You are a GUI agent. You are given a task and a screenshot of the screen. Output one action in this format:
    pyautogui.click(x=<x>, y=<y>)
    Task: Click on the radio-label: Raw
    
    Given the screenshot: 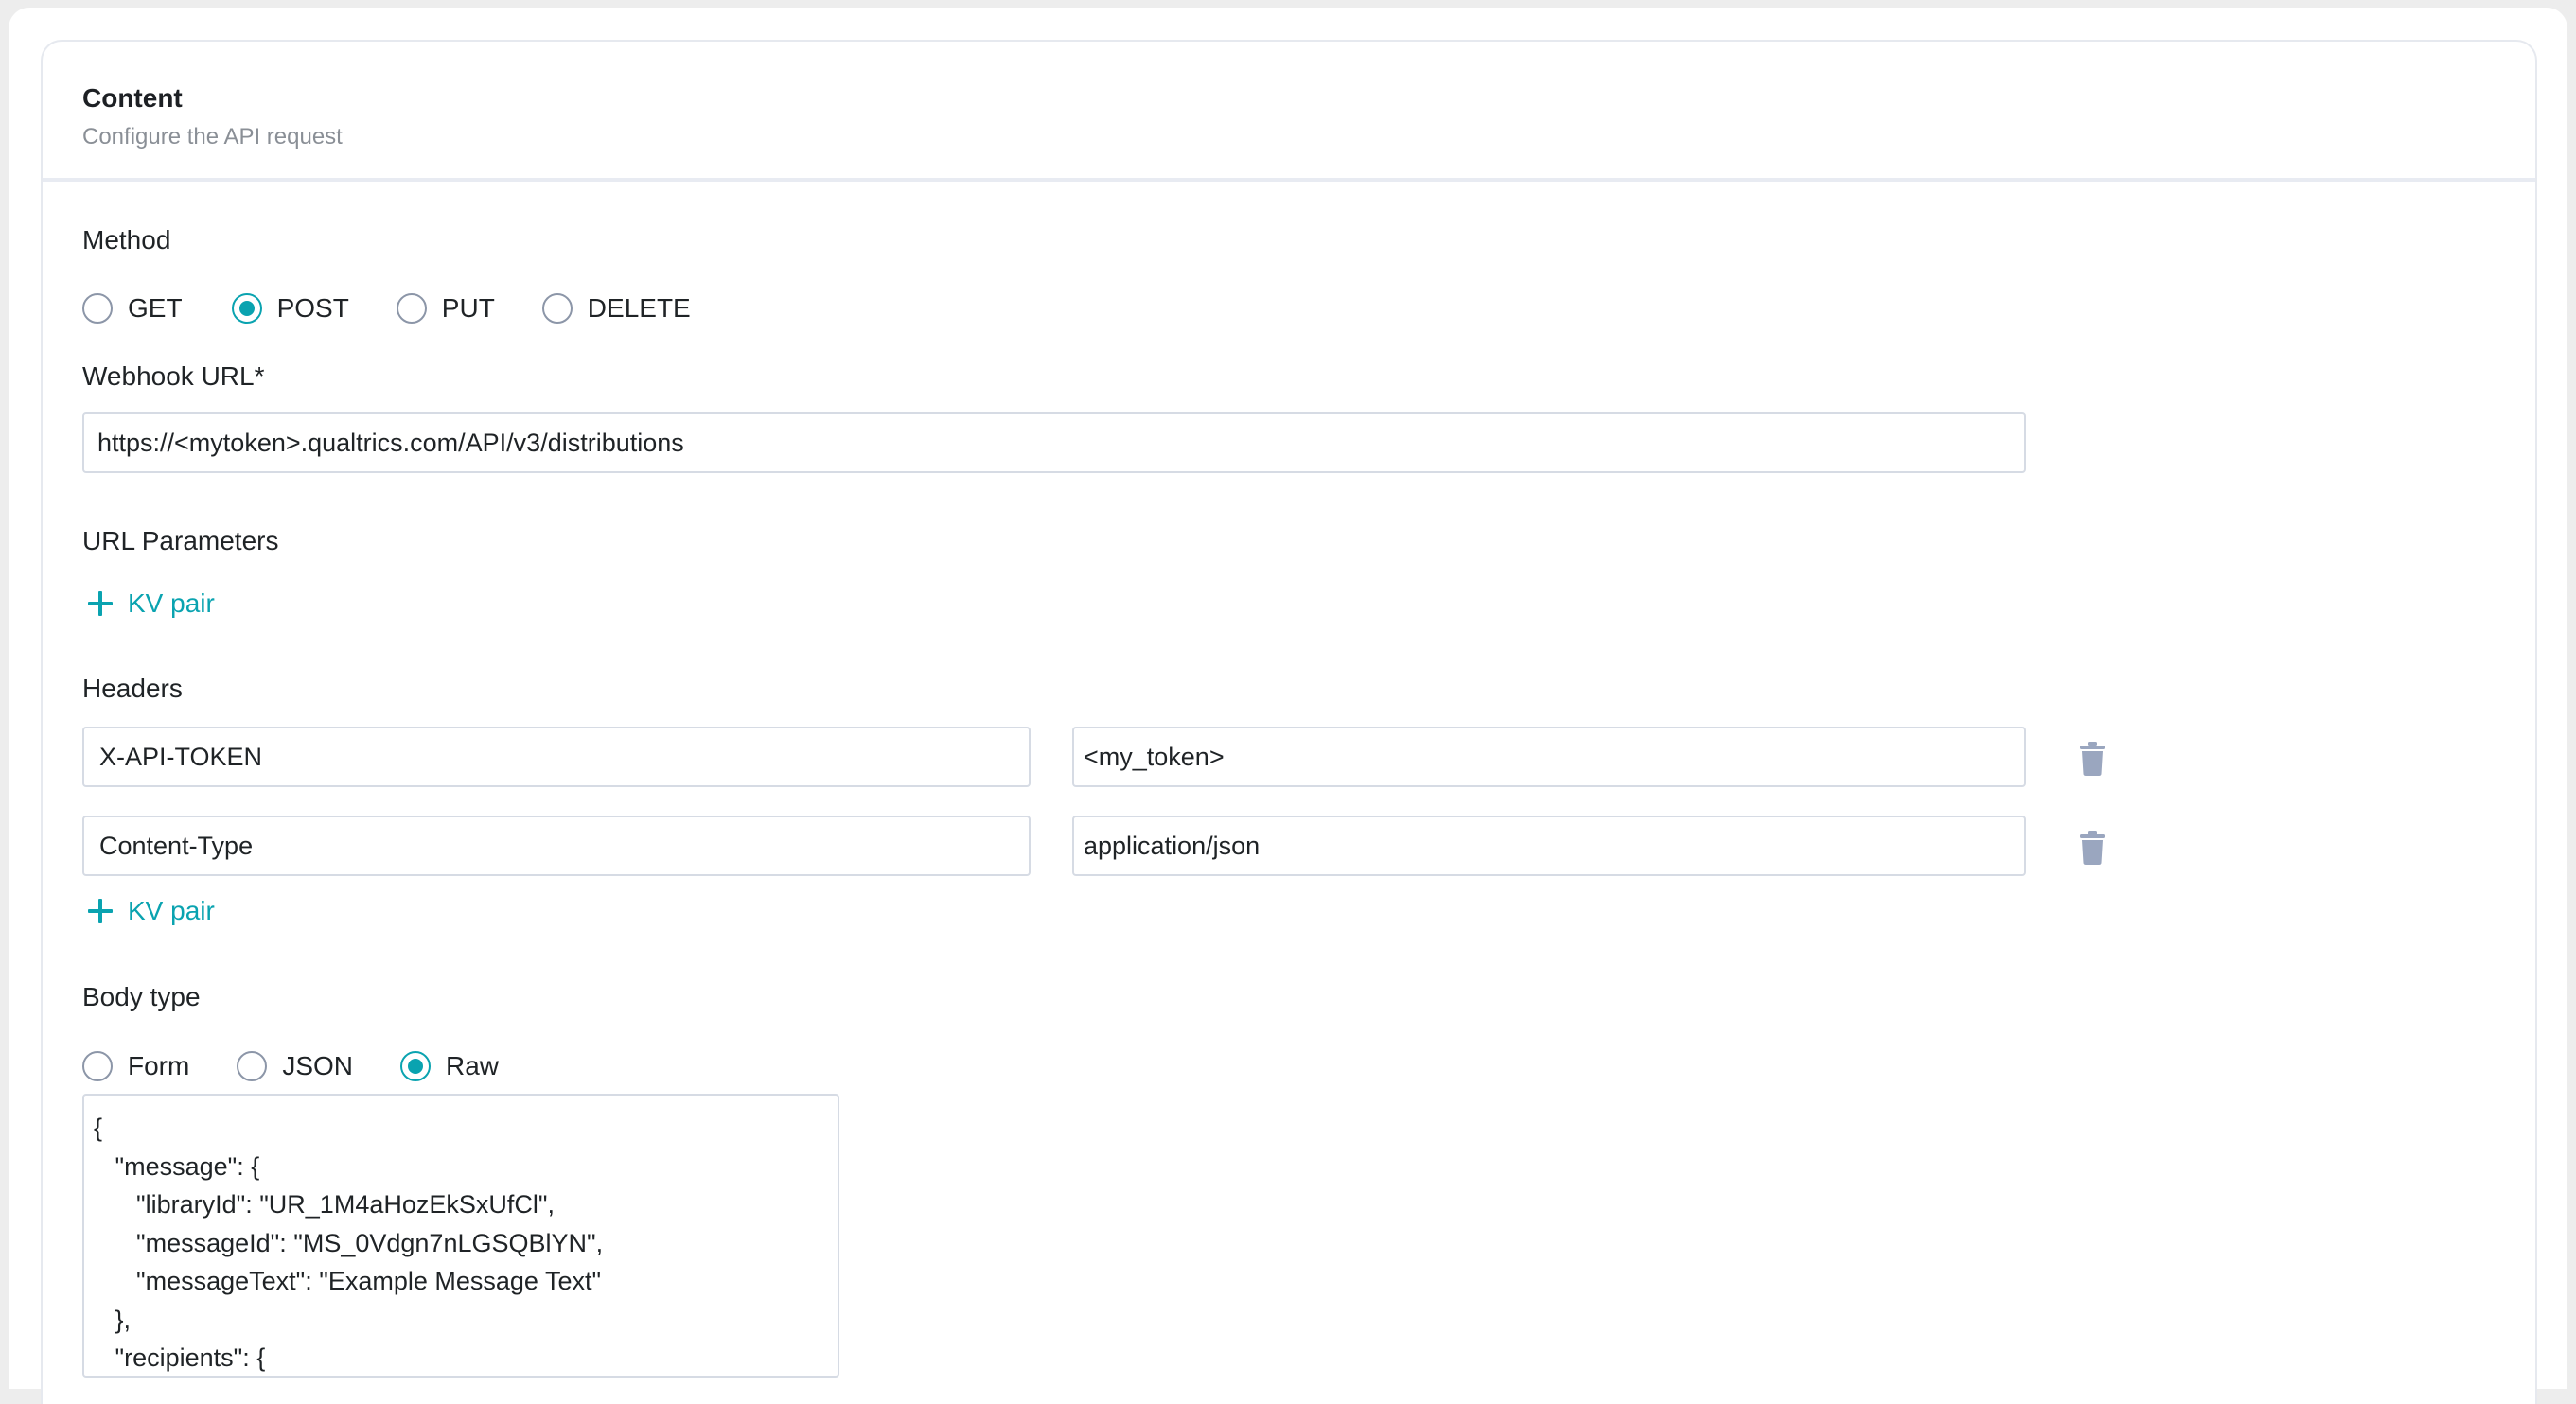 What is the action you would take?
    pyautogui.click(x=473, y=1065)
    